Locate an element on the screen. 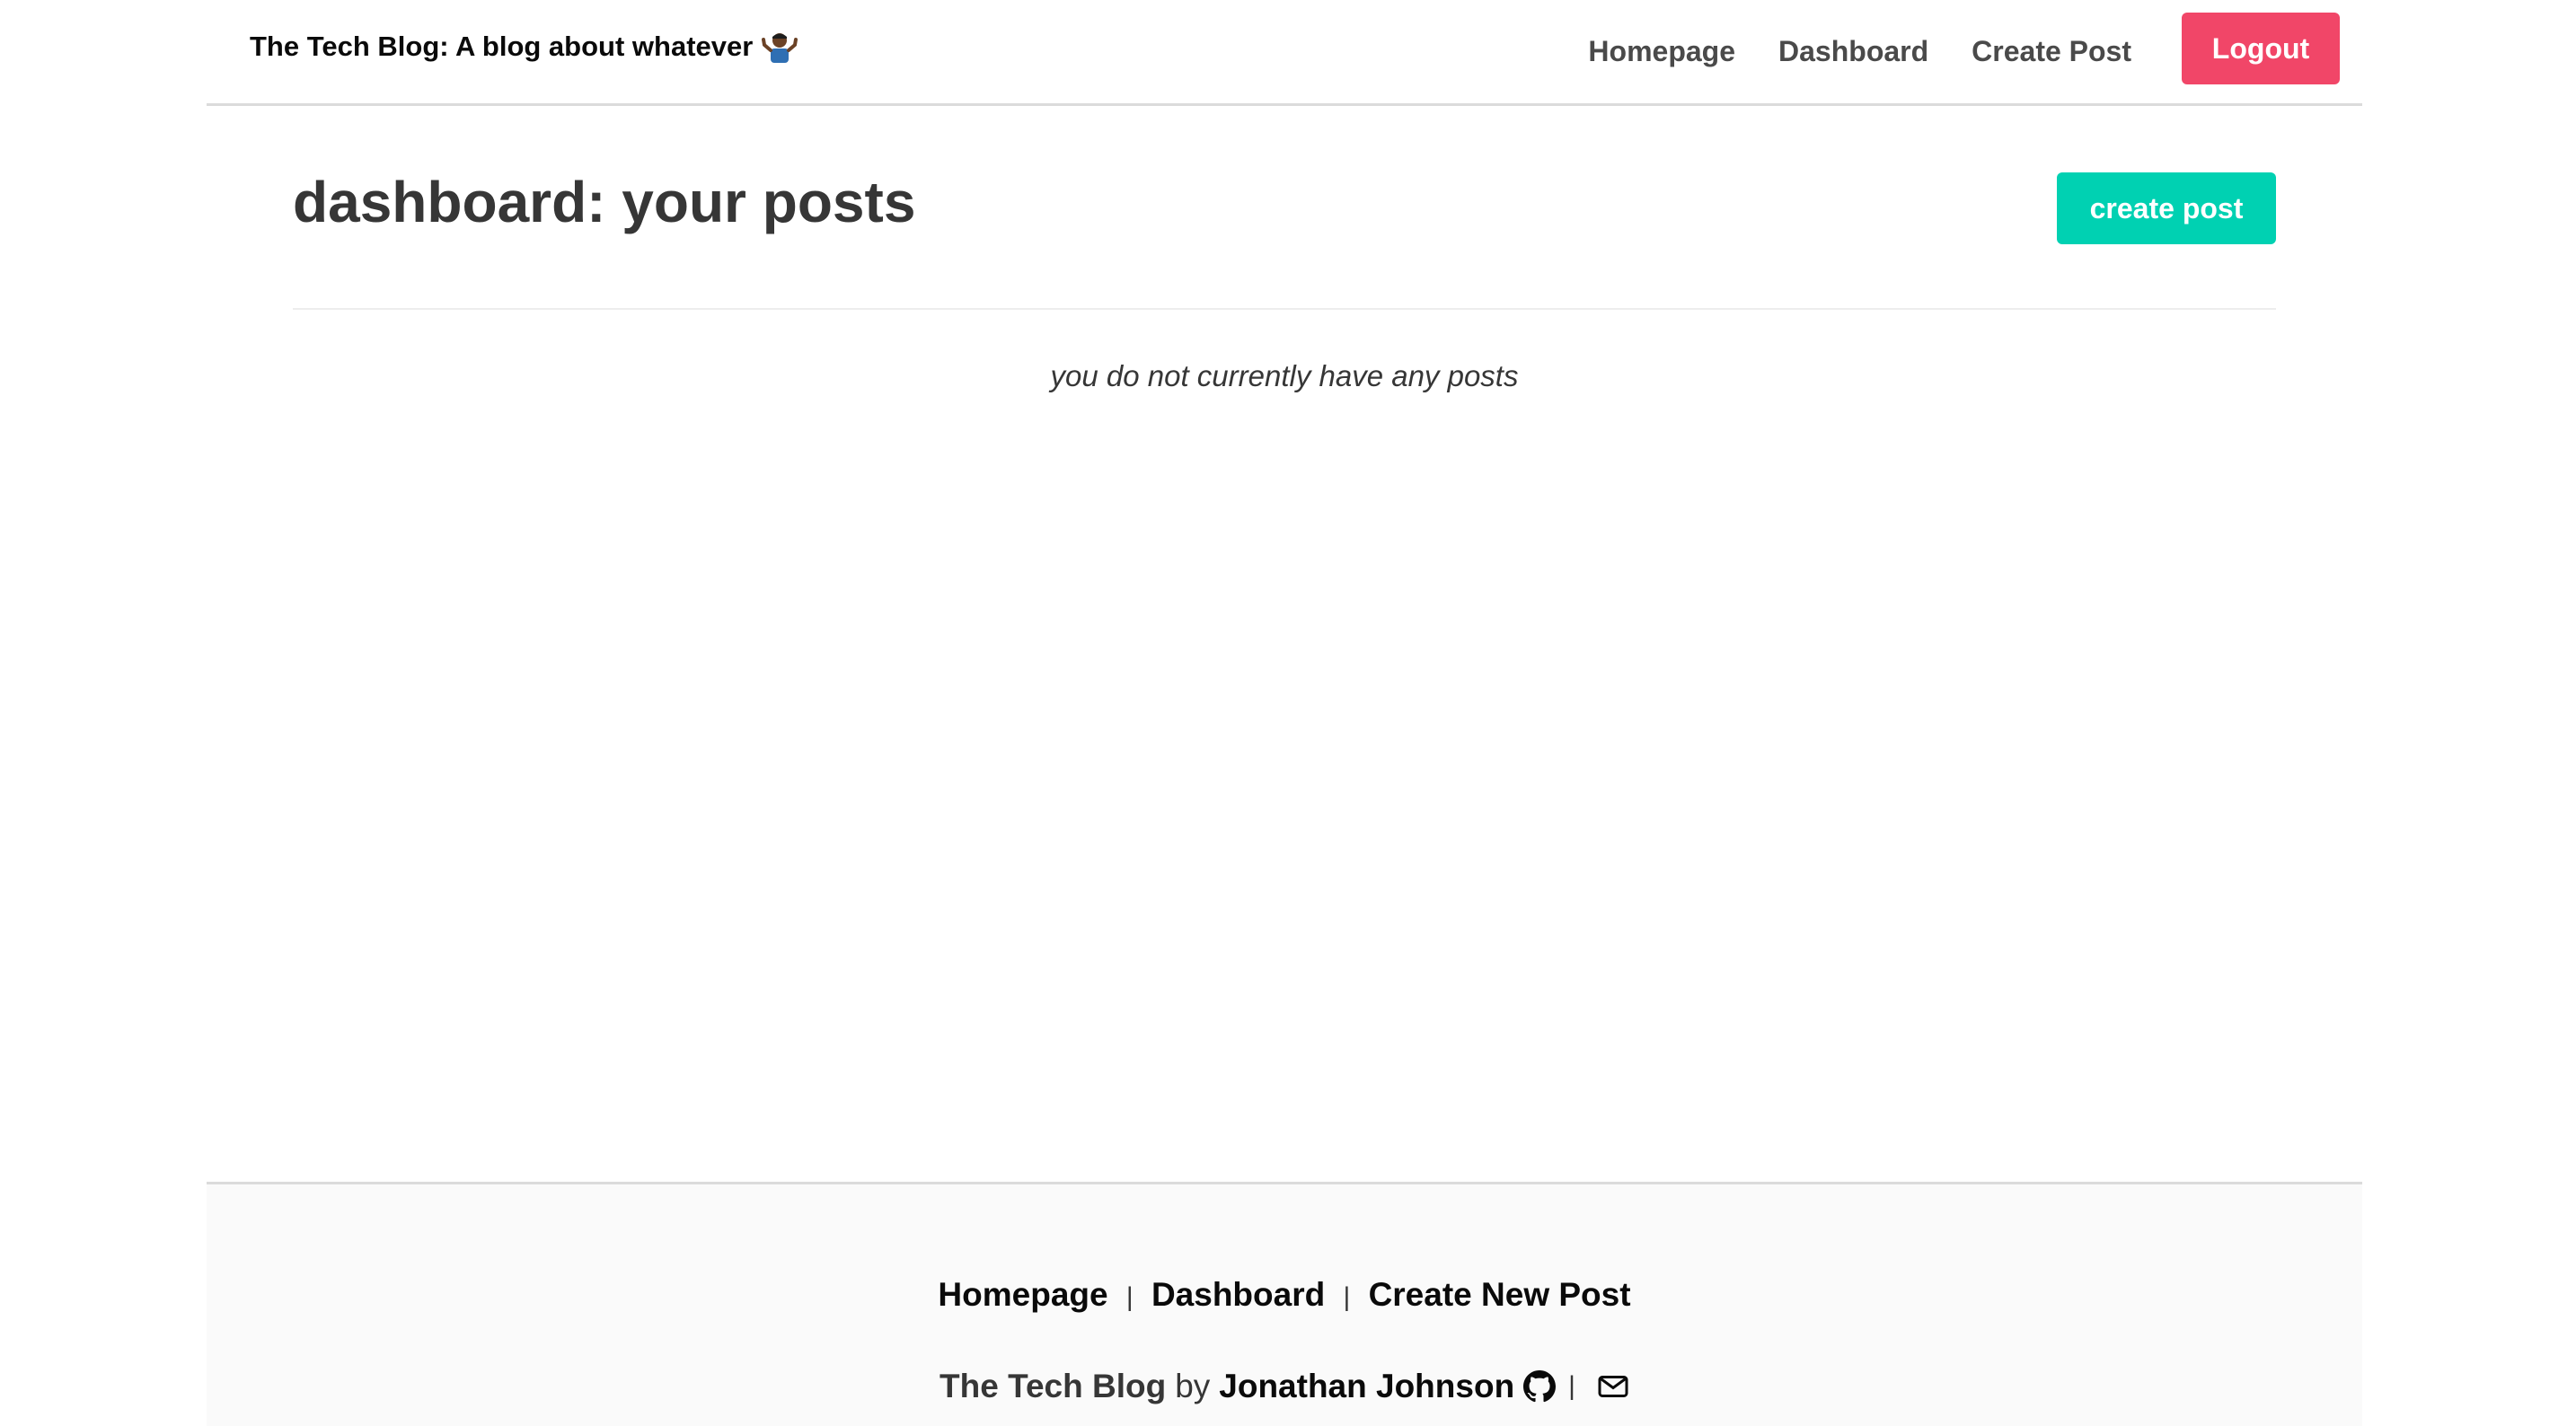  footer-author-link: Jonathan Johnson is located at coordinates (1366, 1387).